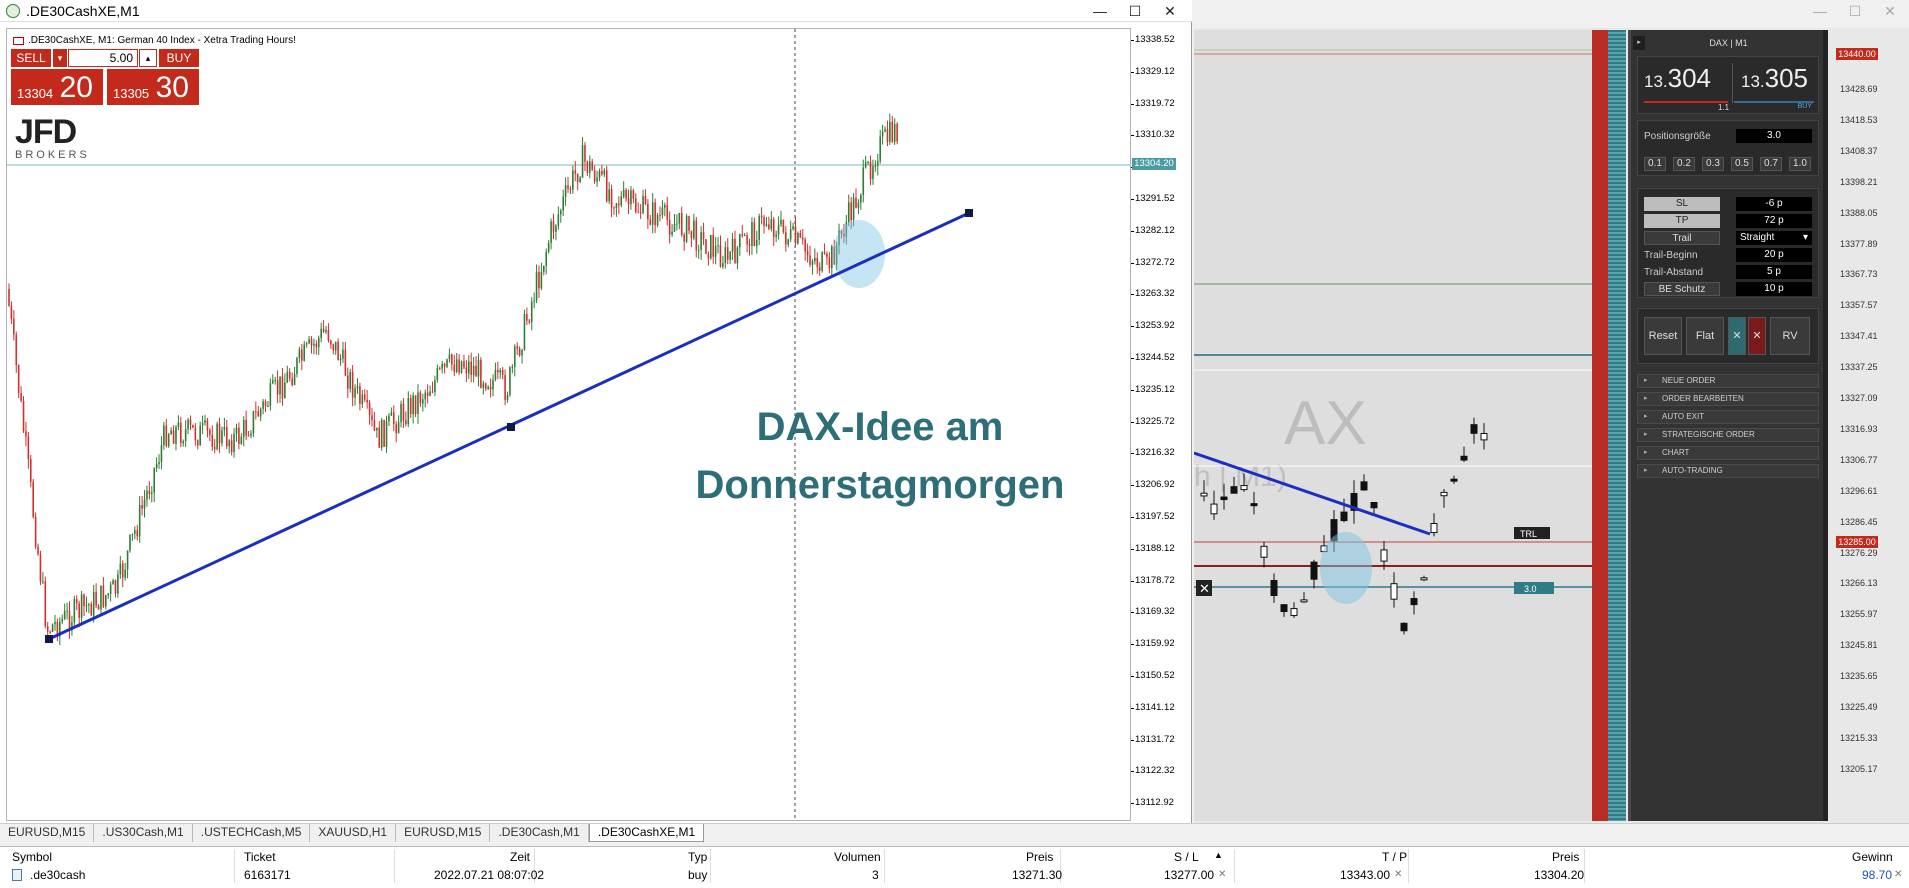  I want to click on ask-prefix: 13., so click(1753, 81).